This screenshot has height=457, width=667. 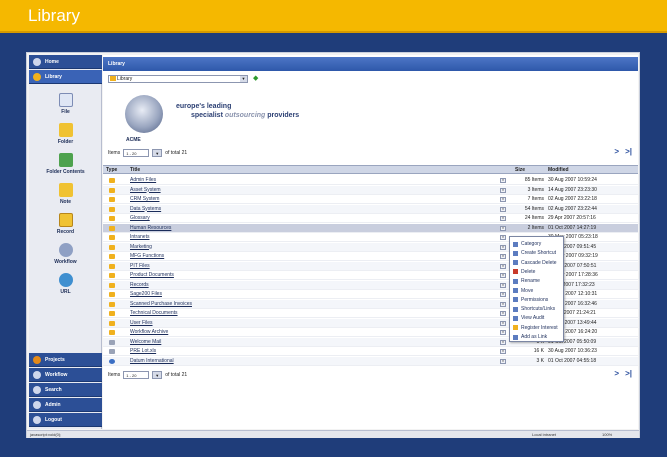 I want to click on row-title: PIT Files, so click(x=140, y=266).